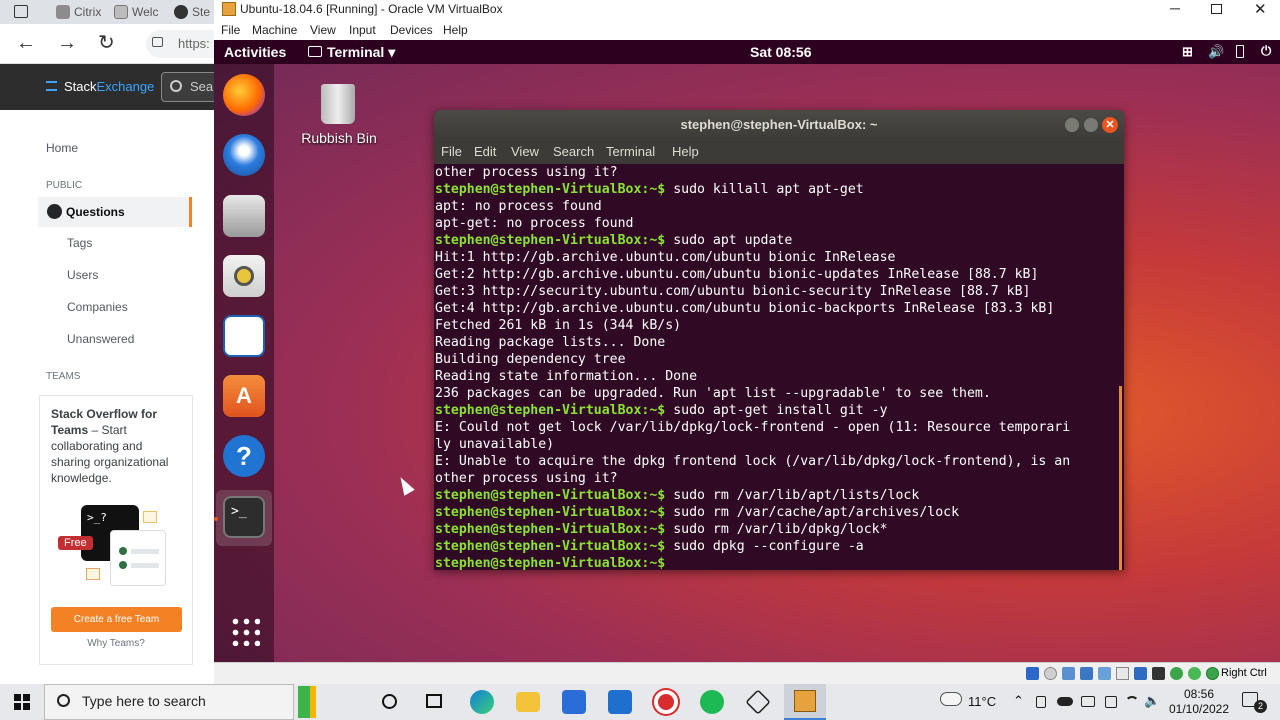  I want to click on terminal-scrollbar, so click(1120, 478).